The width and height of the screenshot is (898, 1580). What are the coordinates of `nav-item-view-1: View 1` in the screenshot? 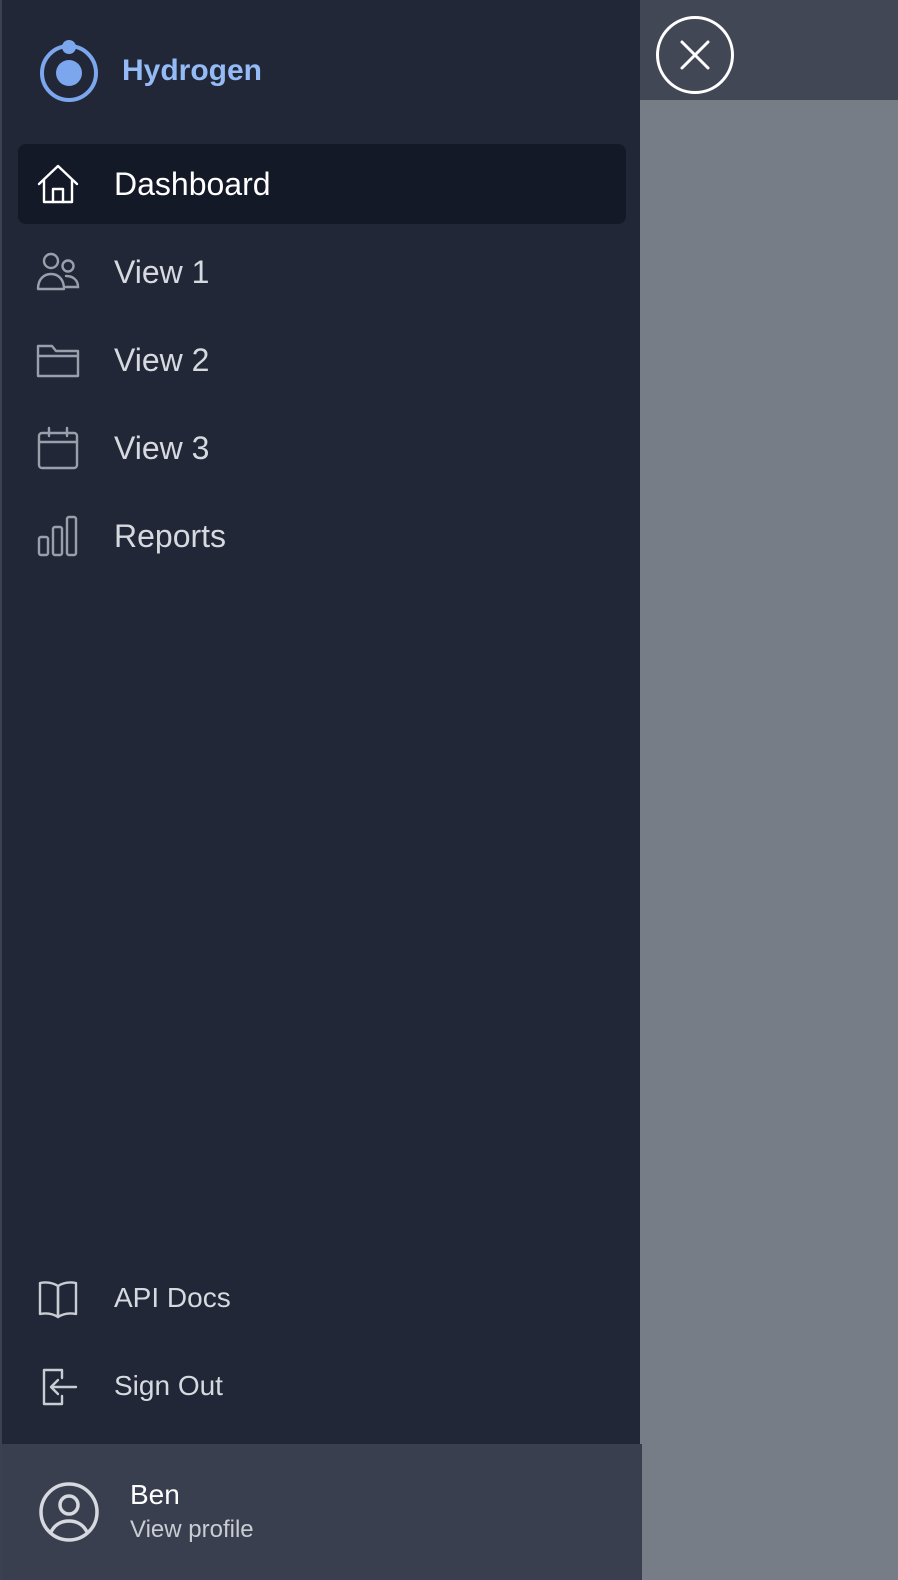 It's located at (322, 272).